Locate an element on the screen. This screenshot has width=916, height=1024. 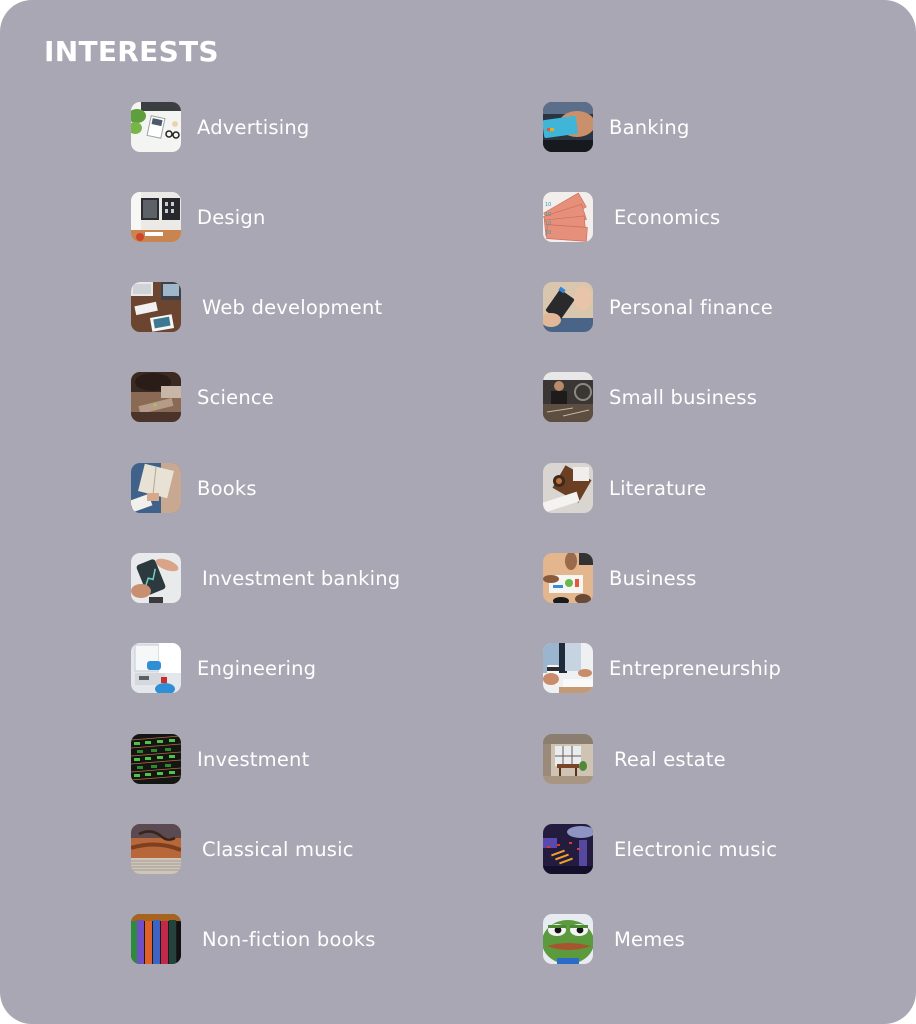
interest-item-web-development: Web development is located at coordinates (256, 307).